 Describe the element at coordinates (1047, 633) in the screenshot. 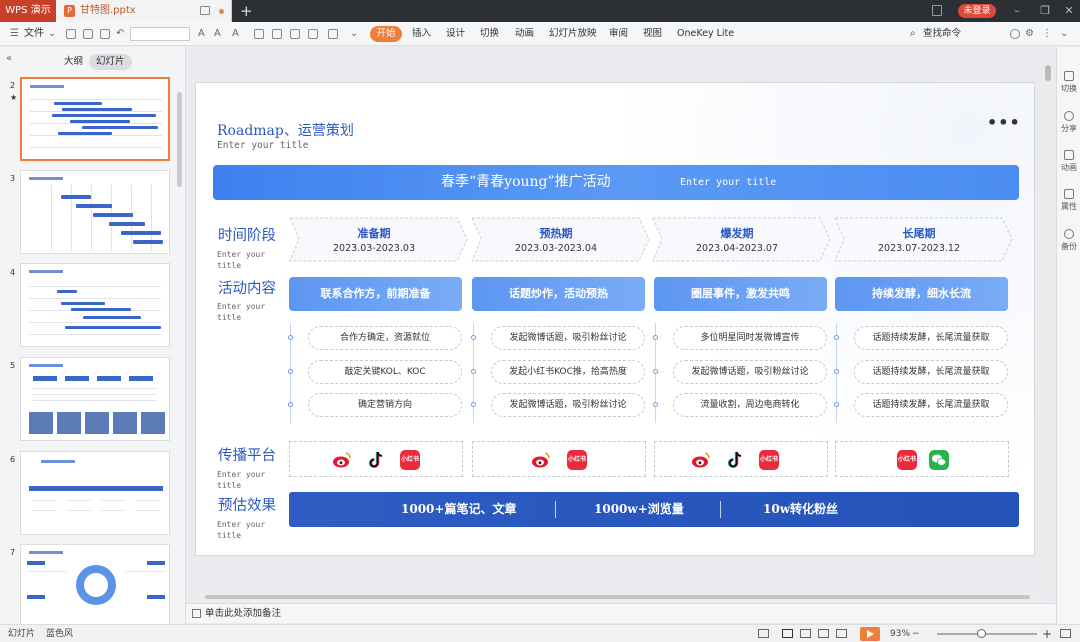

I see `zoom-in-button: +` at that location.